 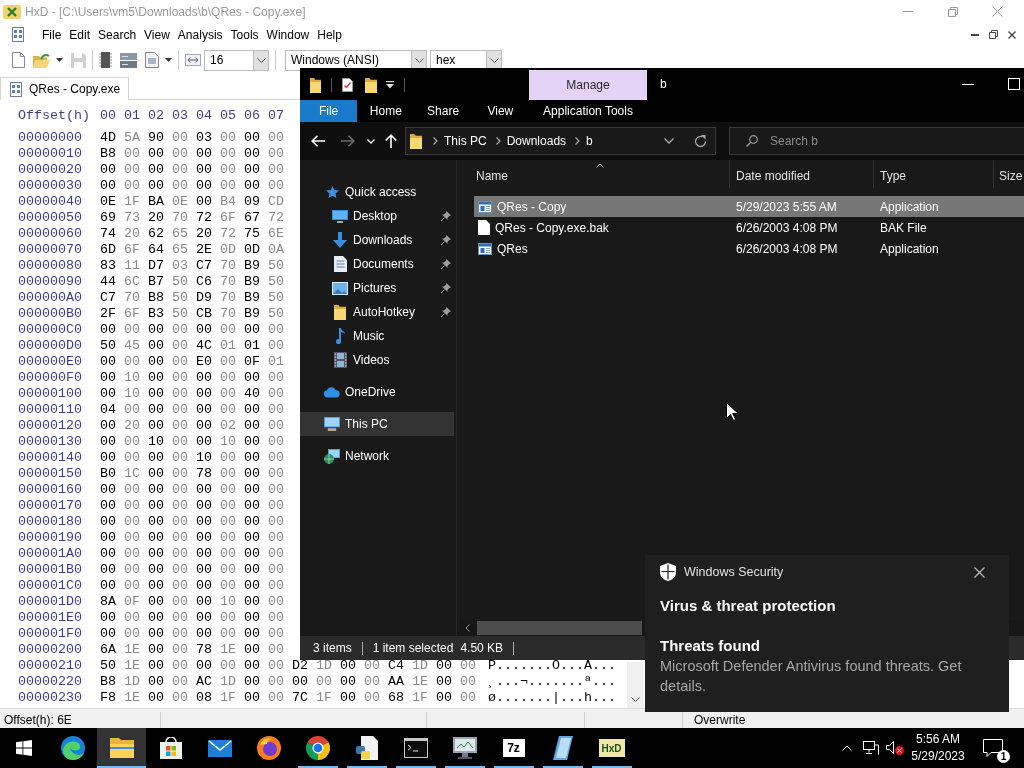 I want to click on notification-icon, so click(x=993, y=748).